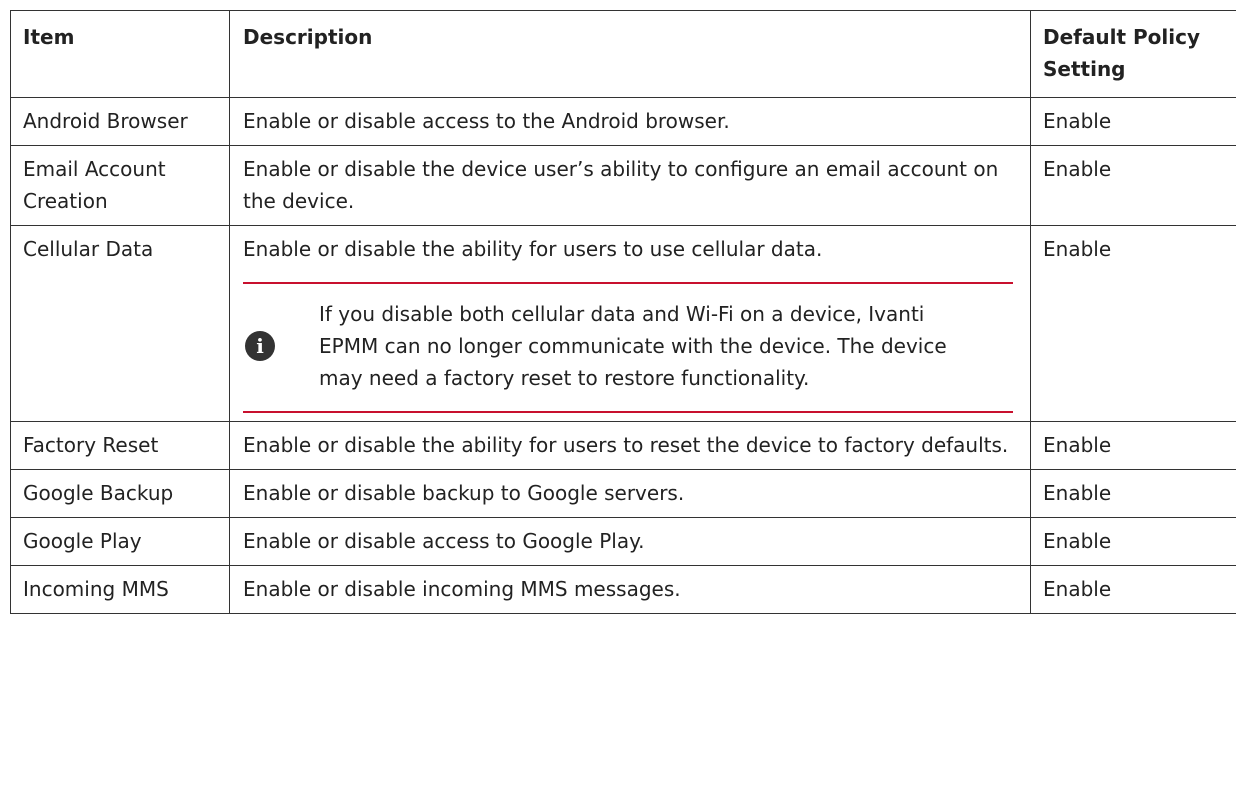  I want to click on table-header-row: Item Description Default Policy Setting, so click(623, 54).